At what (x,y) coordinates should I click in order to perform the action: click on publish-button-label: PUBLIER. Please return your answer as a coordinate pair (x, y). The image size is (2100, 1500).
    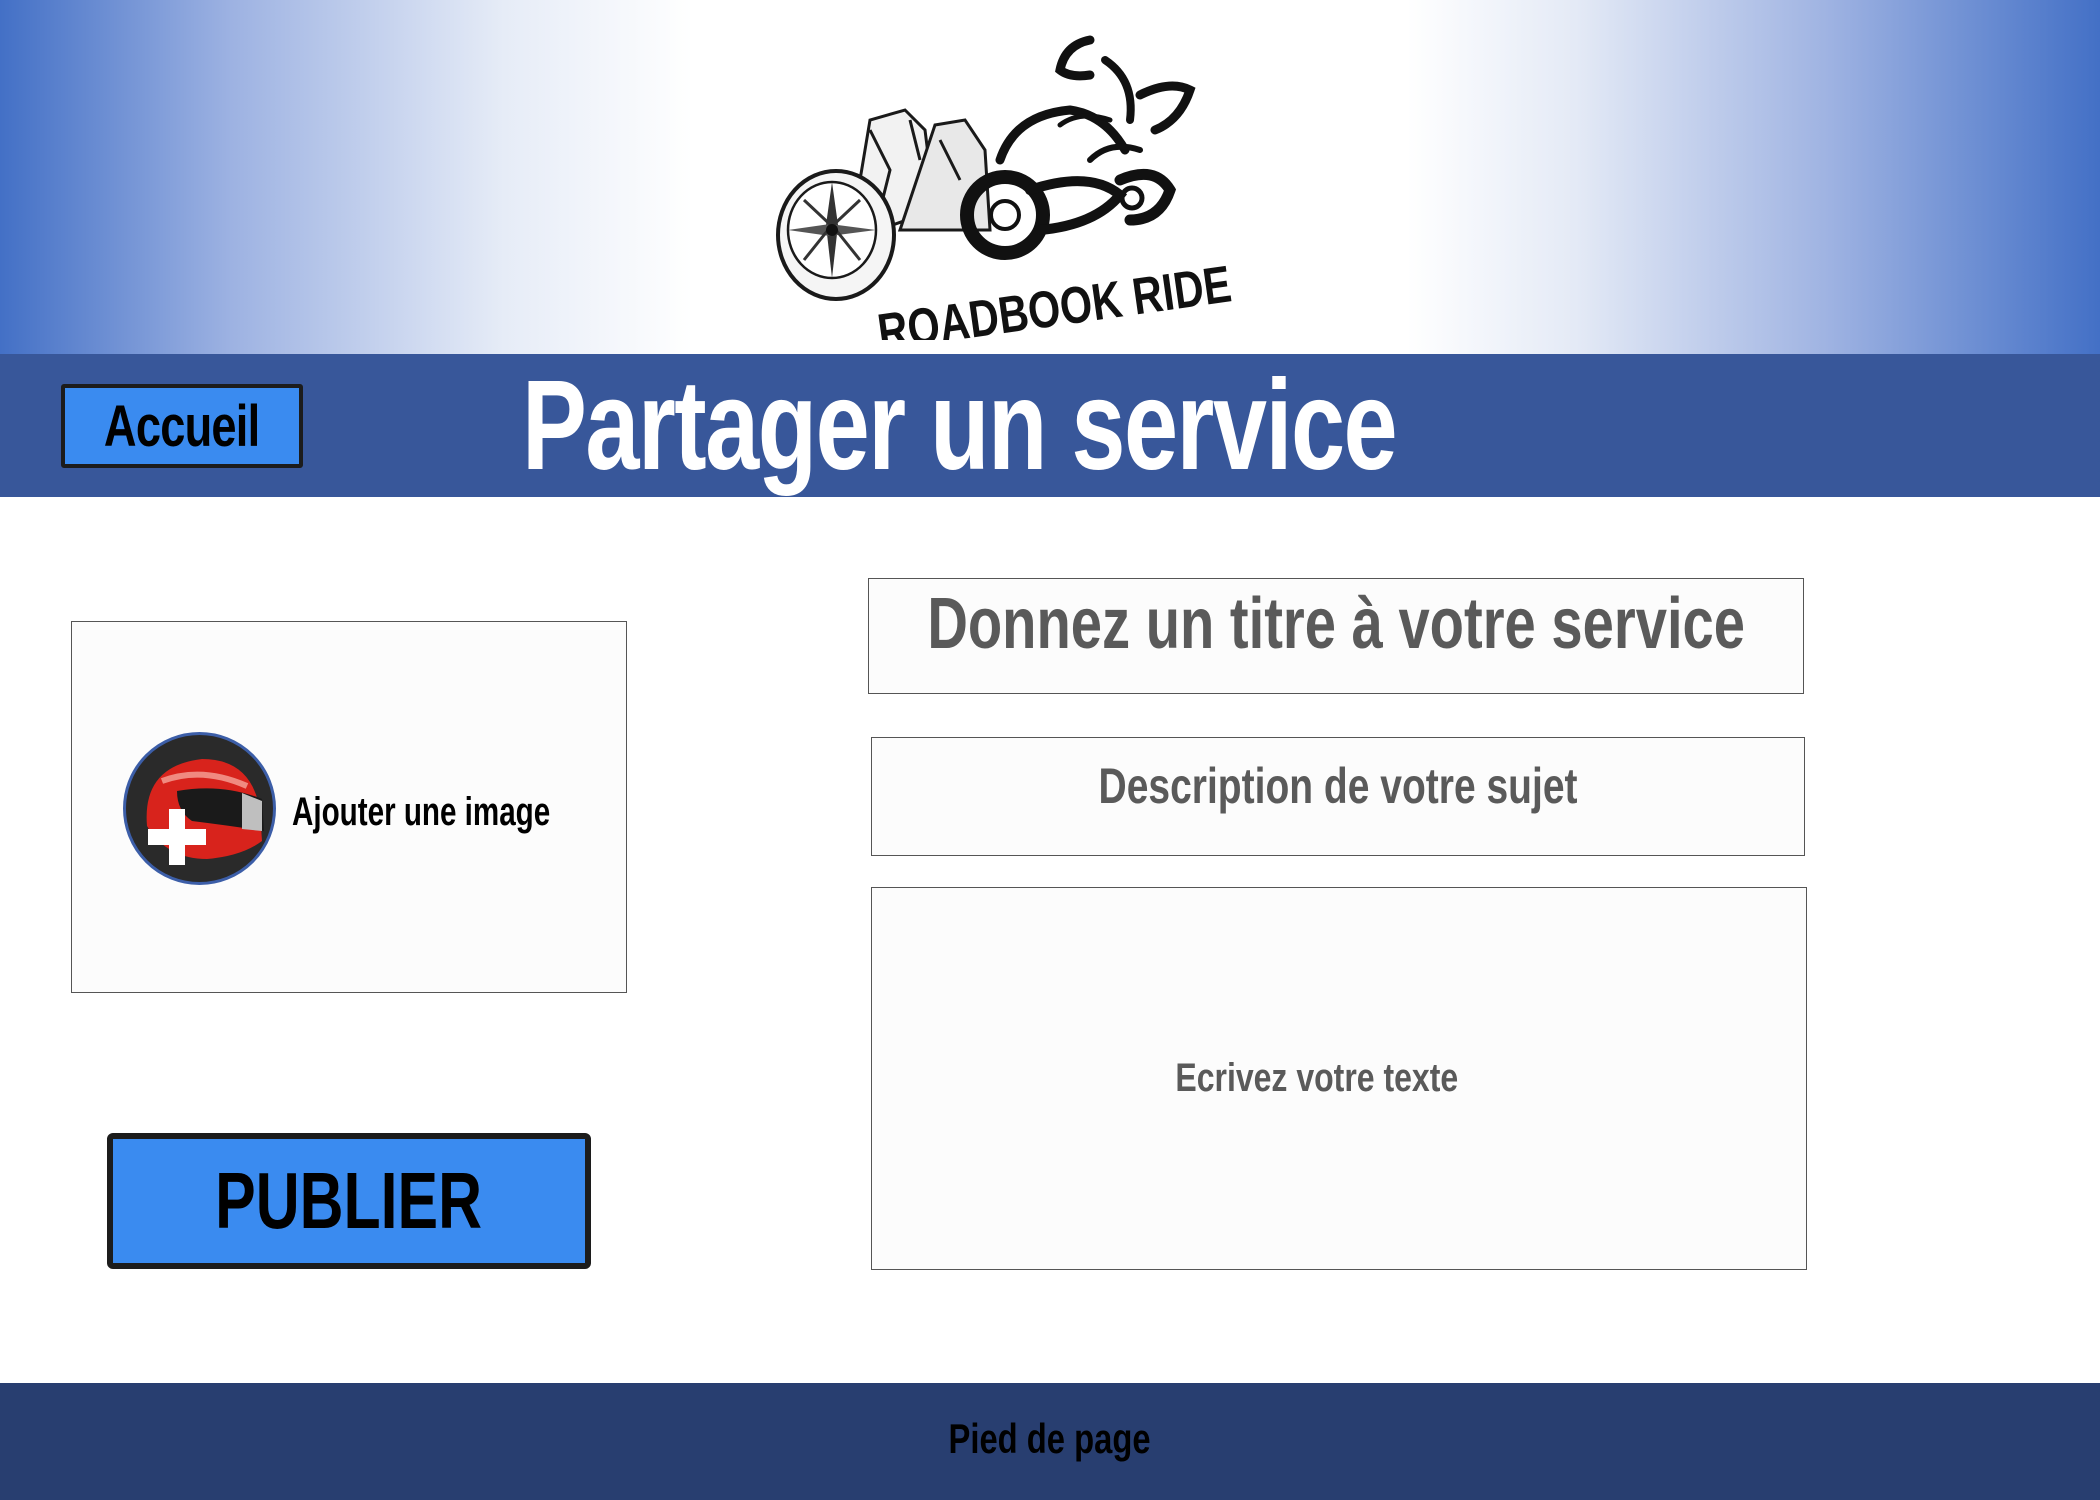
    Looking at the image, I should click on (349, 1200).